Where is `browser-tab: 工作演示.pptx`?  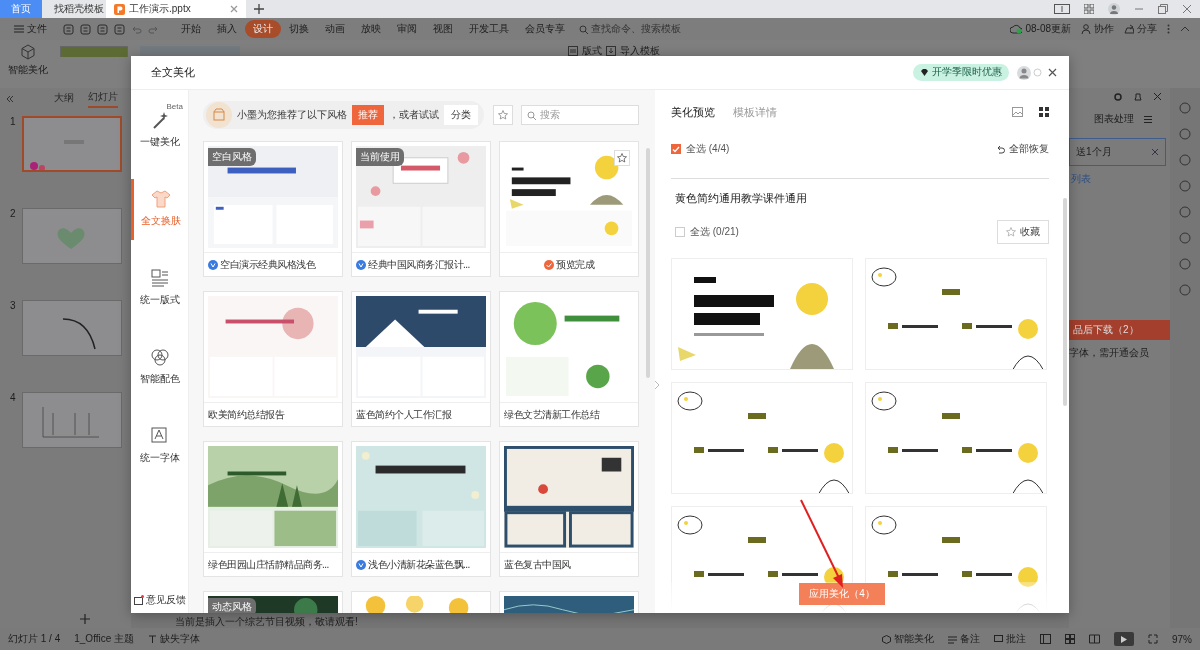 browser-tab: 工作演示.pptx is located at coordinates (176, 9).